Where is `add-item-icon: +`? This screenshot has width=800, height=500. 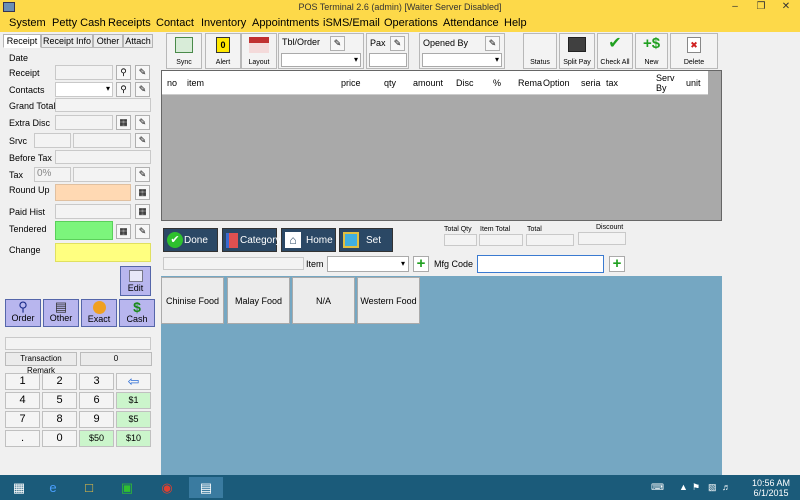
add-item-icon: + is located at coordinates (421, 264).